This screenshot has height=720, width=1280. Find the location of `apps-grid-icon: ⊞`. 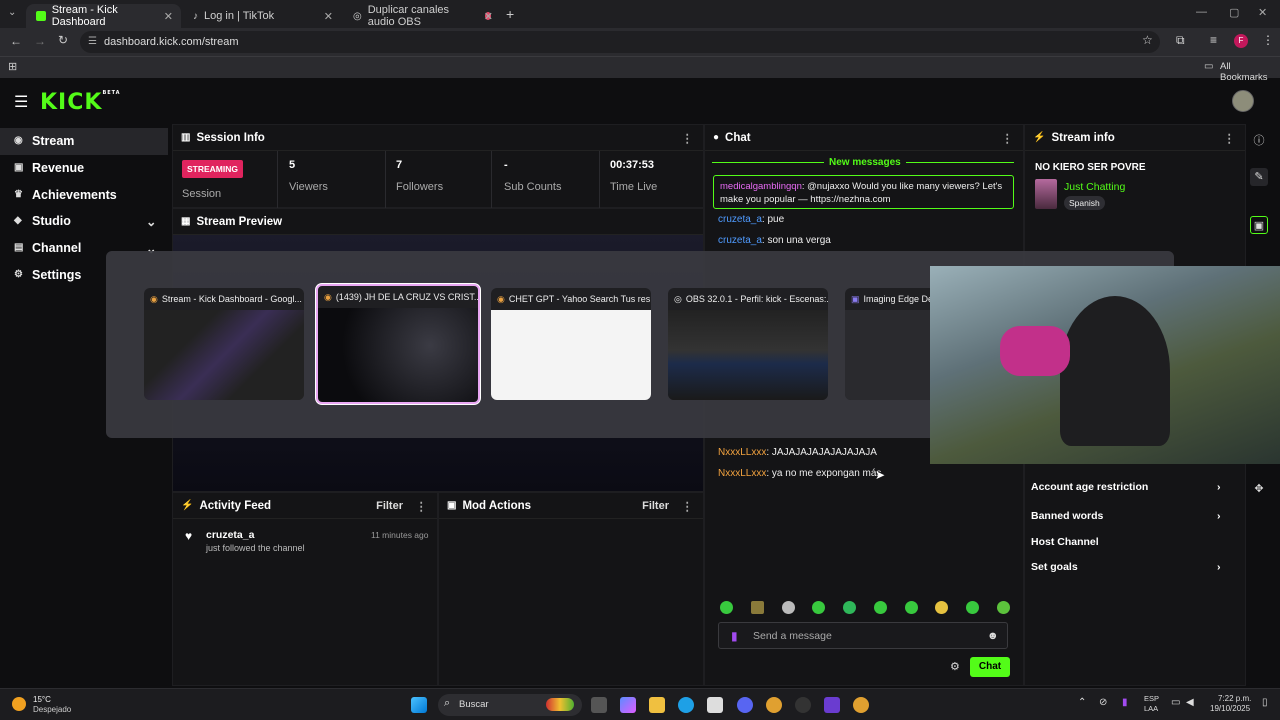

apps-grid-icon: ⊞ is located at coordinates (12, 66).